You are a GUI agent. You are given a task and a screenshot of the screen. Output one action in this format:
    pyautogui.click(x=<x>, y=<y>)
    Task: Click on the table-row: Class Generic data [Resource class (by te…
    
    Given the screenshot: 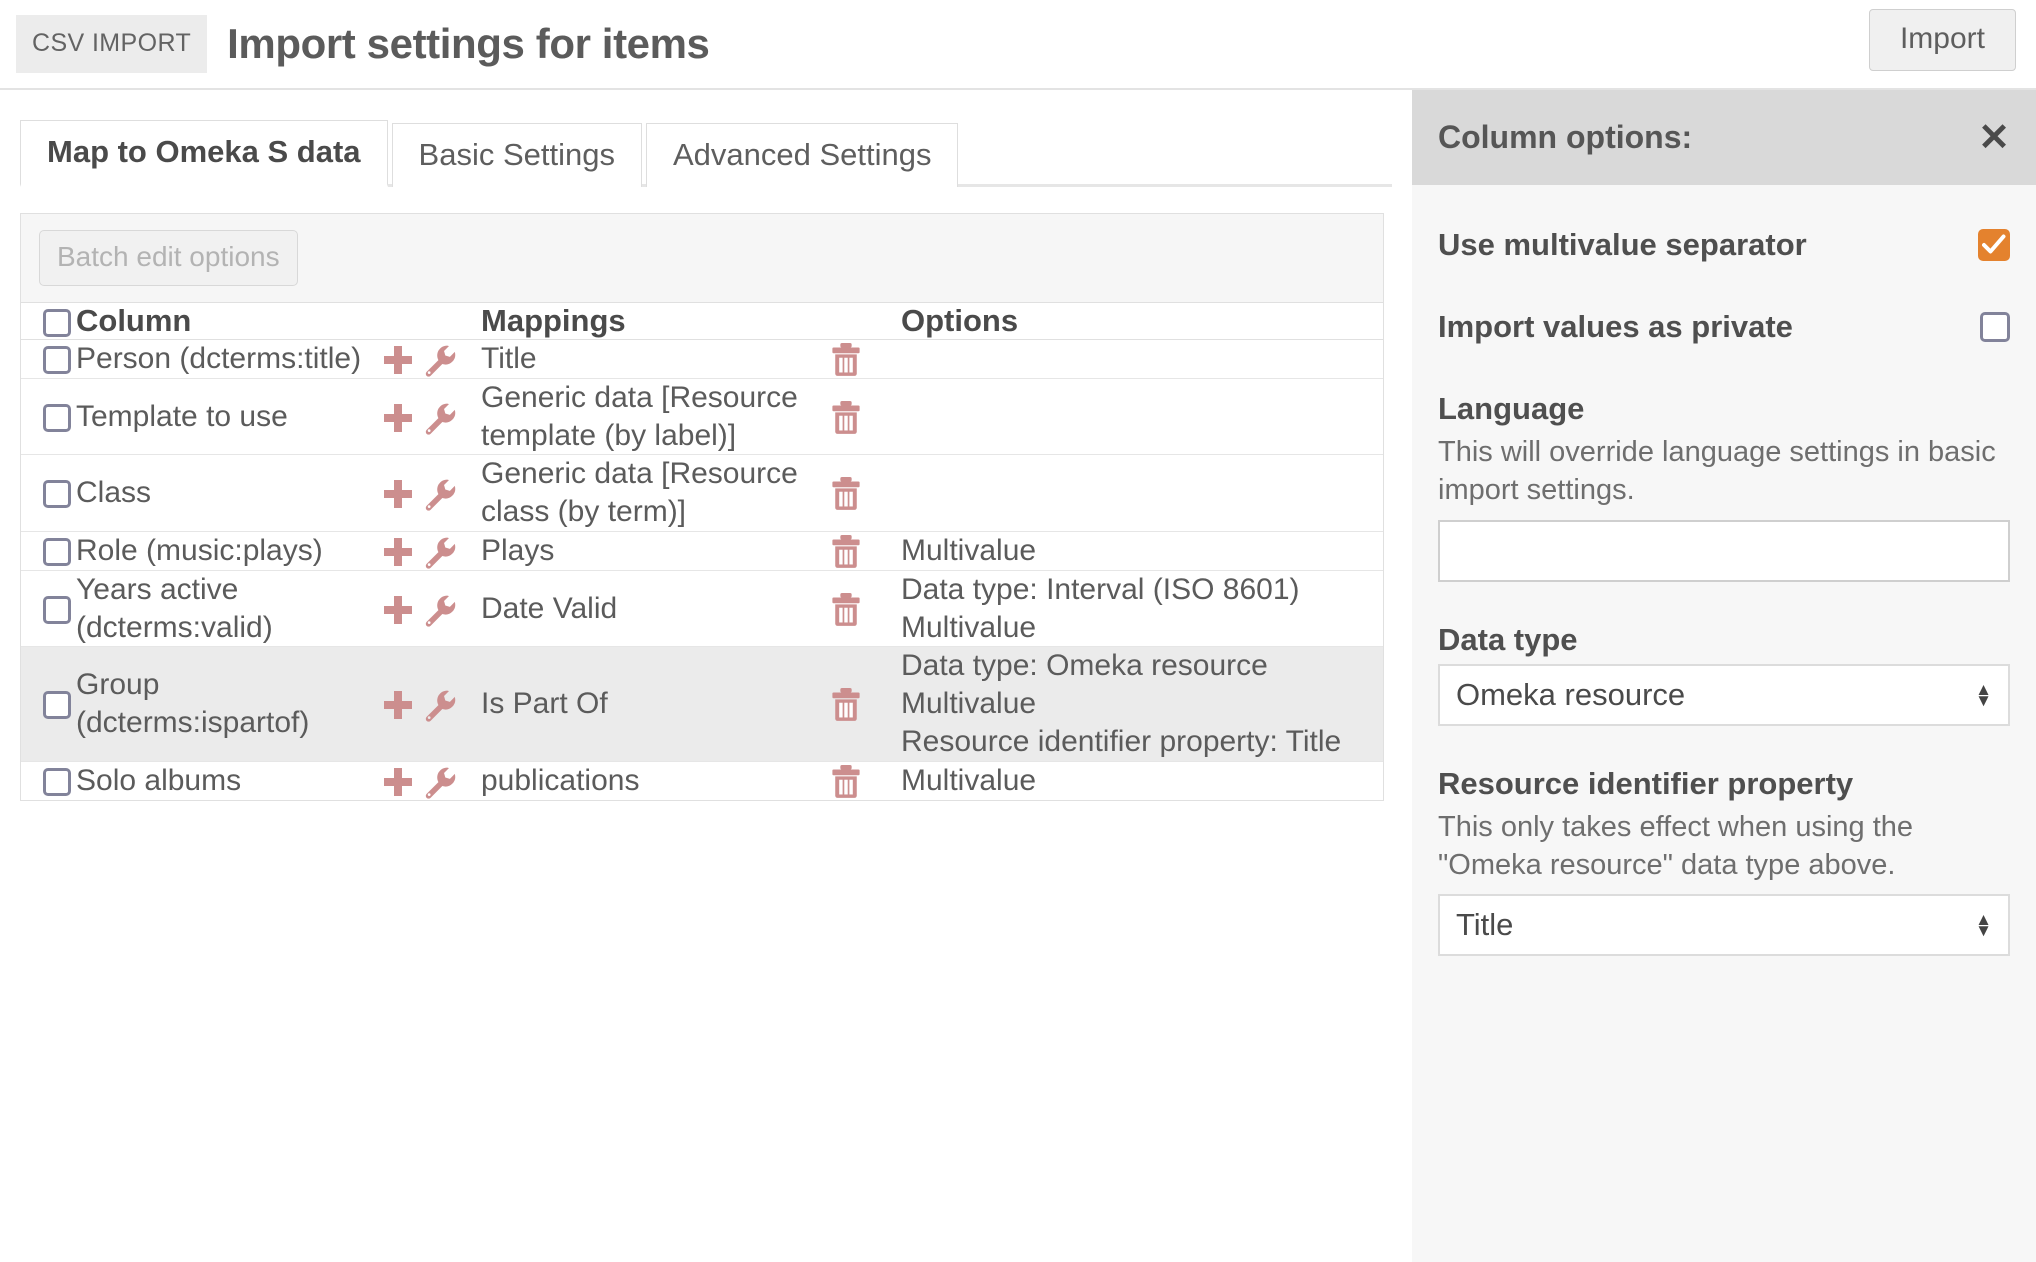 What is the action you would take?
    pyautogui.click(x=702, y=493)
    